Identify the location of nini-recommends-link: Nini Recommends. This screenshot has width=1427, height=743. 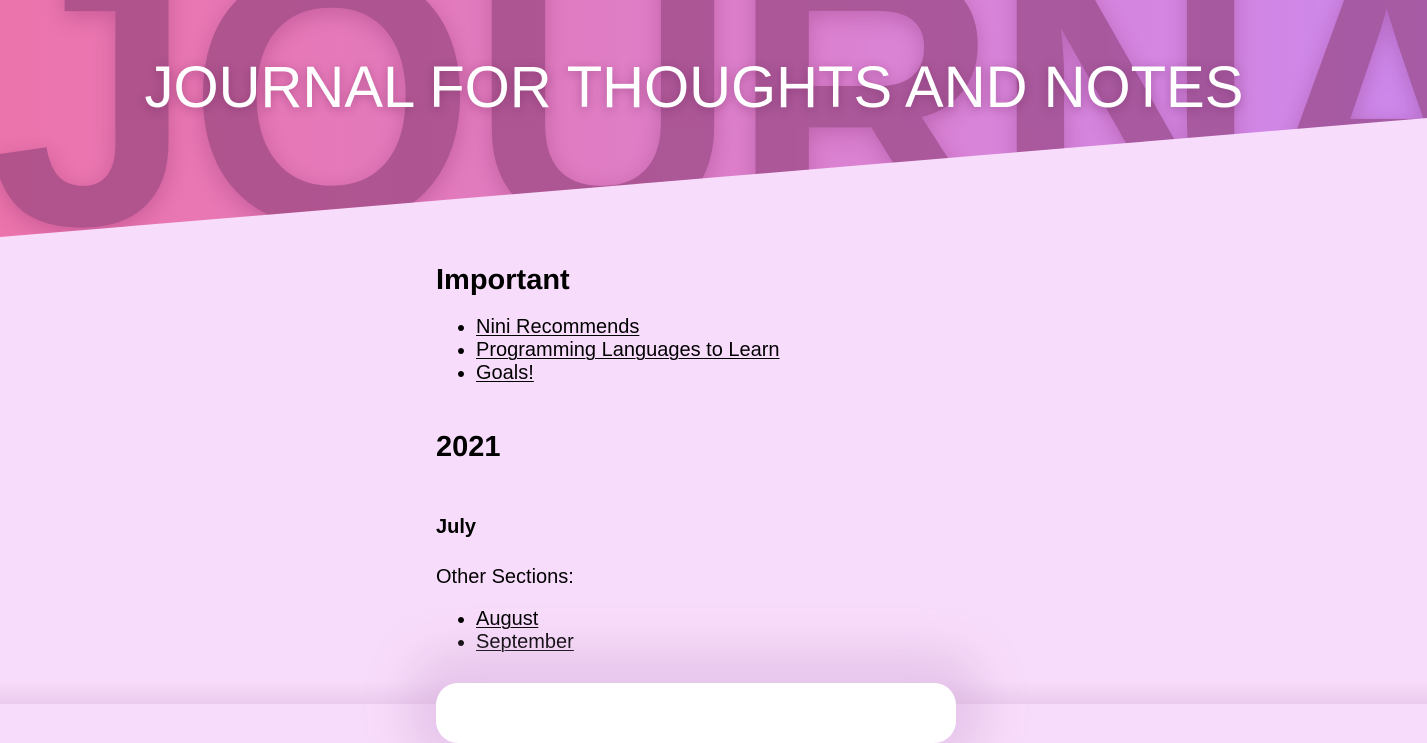
(557, 327).